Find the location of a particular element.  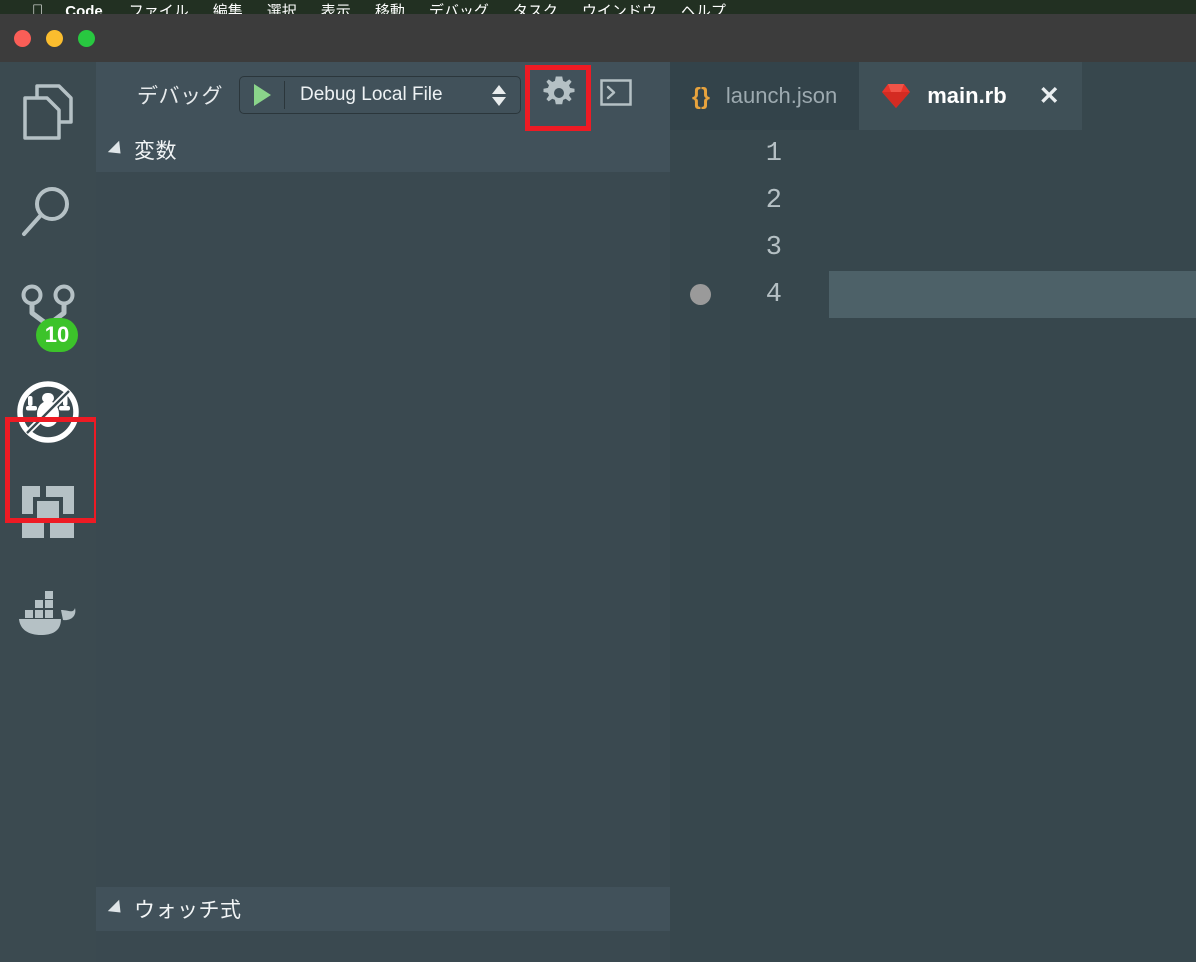

activity-bar-item-explorer is located at coordinates (48, 112).